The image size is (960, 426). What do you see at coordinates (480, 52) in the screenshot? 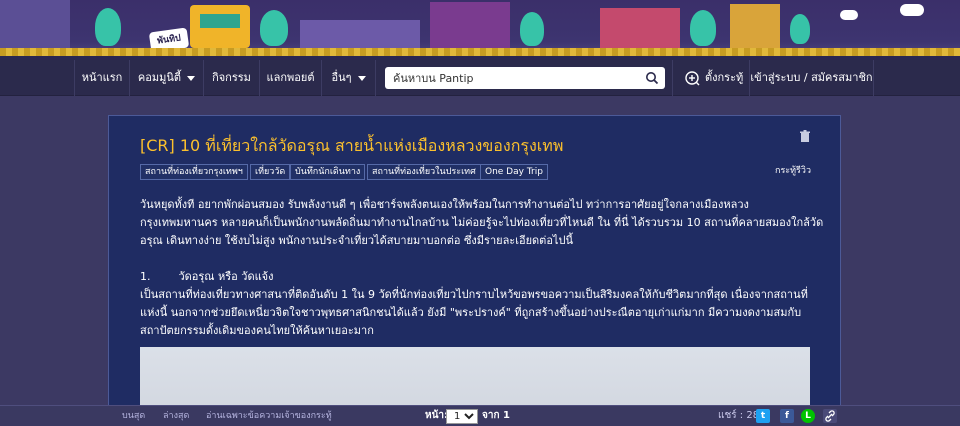
I see `banner-ground` at bounding box center [480, 52].